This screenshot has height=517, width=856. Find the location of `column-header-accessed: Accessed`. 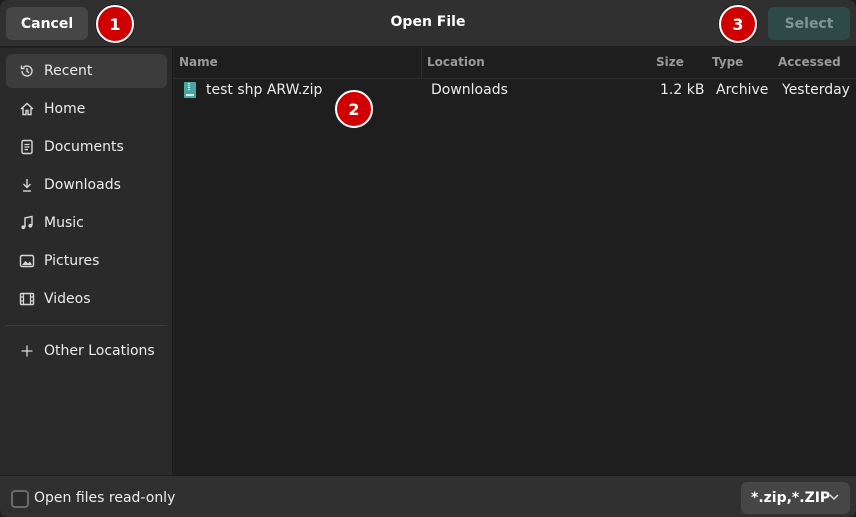

column-header-accessed: Accessed is located at coordinates (809, 62).